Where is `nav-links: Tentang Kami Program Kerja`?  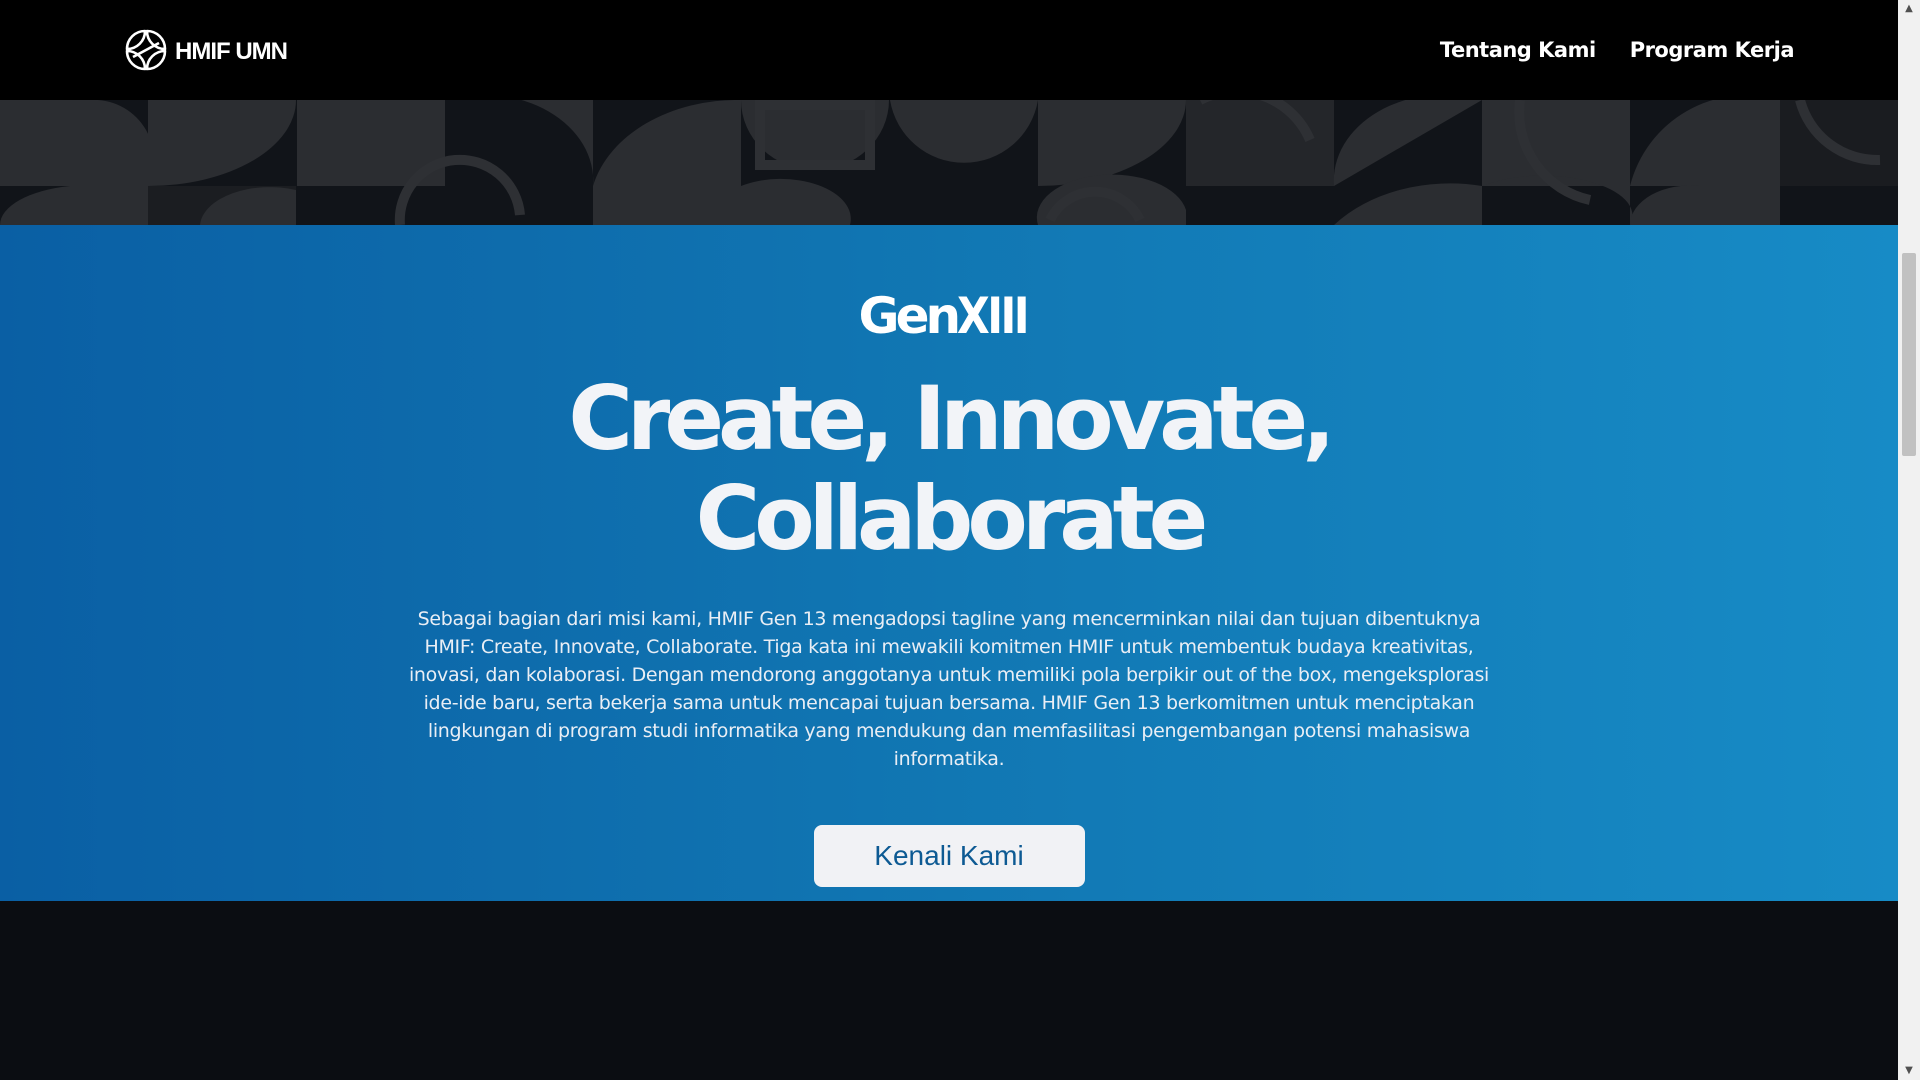 nav-links: Tentang Kami Program Kerja is located at coordinates (1617, 50).